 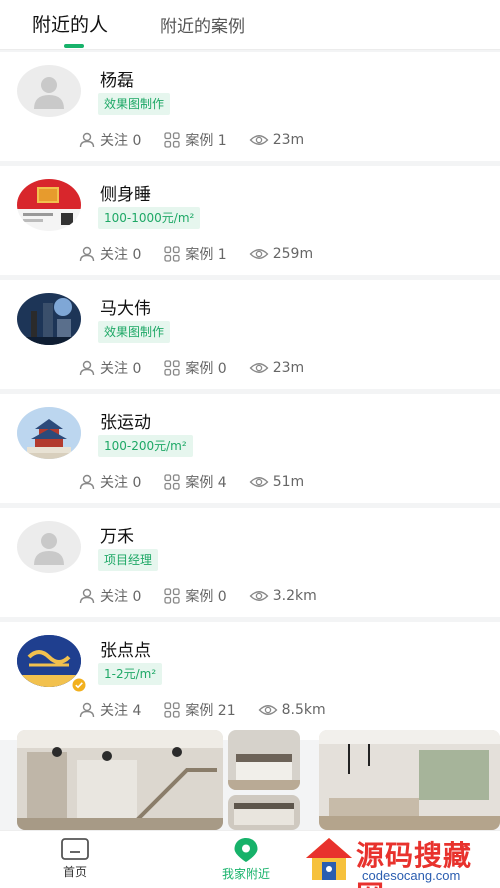 I want to click on home-icon, so click(x=75, y=849).